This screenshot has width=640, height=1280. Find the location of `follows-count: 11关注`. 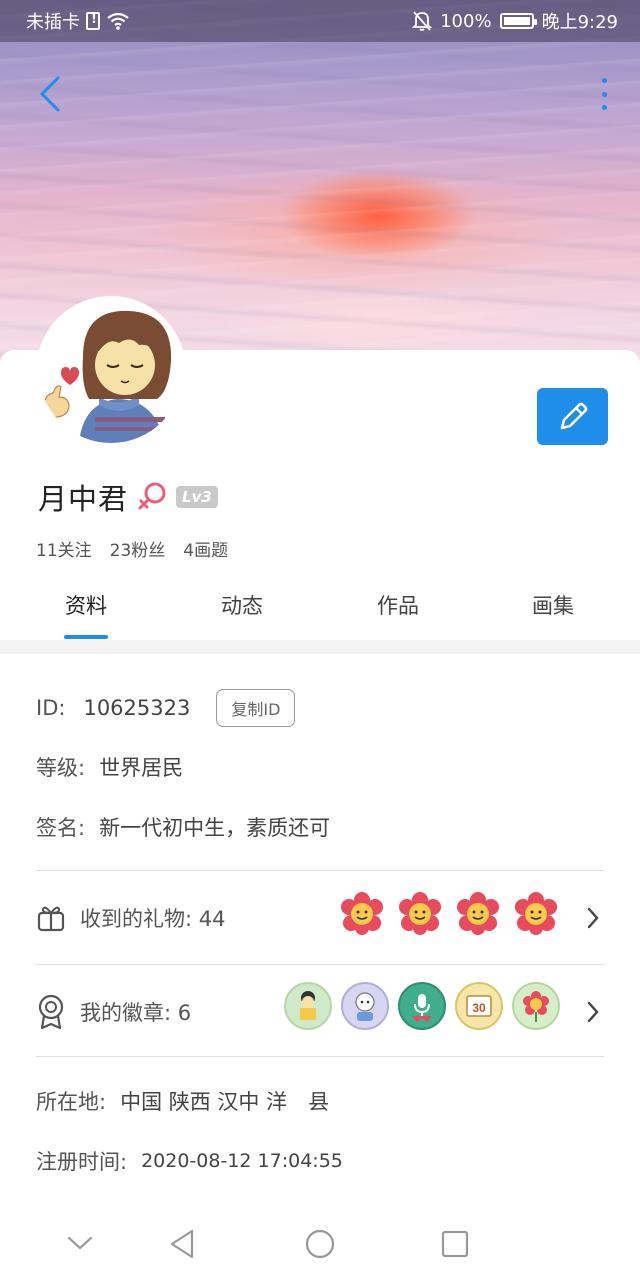

follows-count: 11关注 is located at coordinates (64, 548).